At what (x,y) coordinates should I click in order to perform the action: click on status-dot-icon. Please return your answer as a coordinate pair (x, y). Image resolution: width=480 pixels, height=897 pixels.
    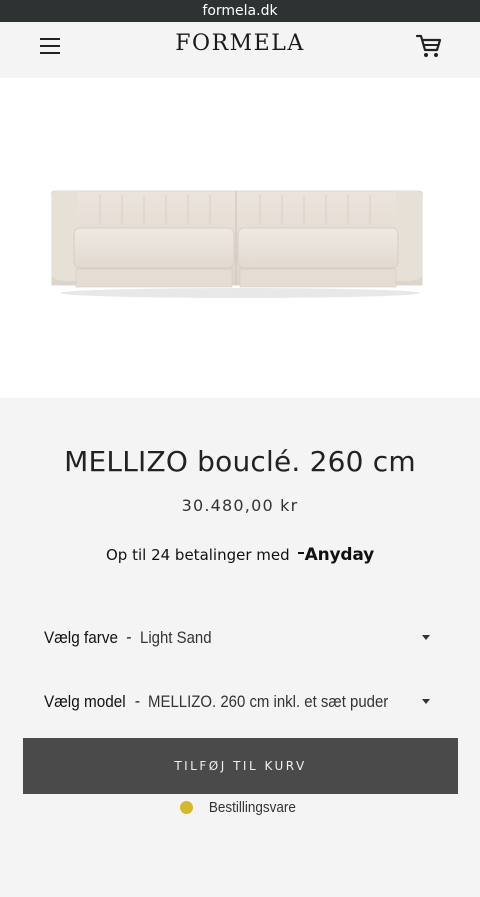
    Looking at the image, I should click on (186, 807).